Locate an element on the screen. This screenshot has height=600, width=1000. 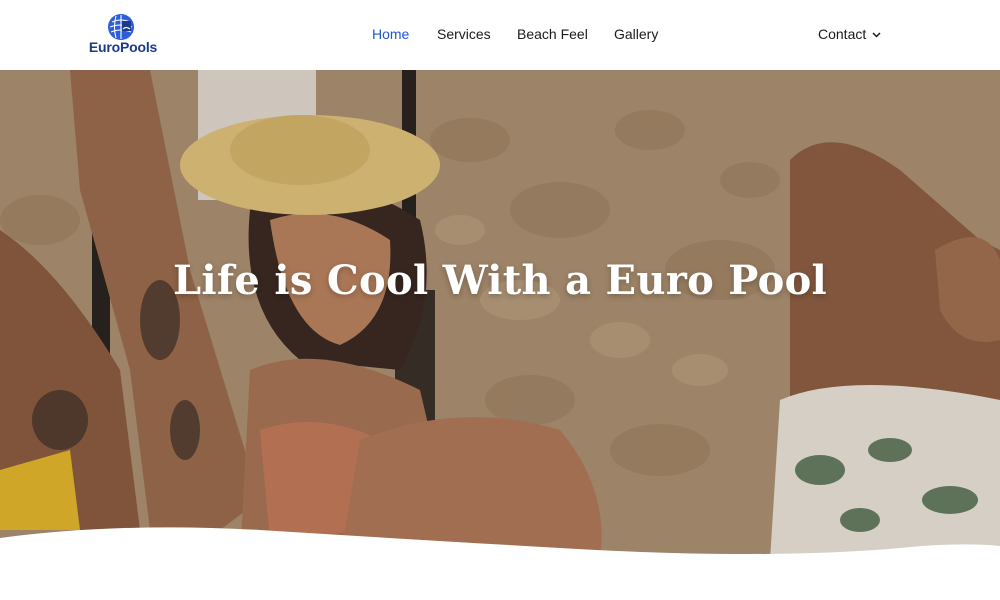
nav-beach-feel: Beach Feel is located at coordinates (552, 34).